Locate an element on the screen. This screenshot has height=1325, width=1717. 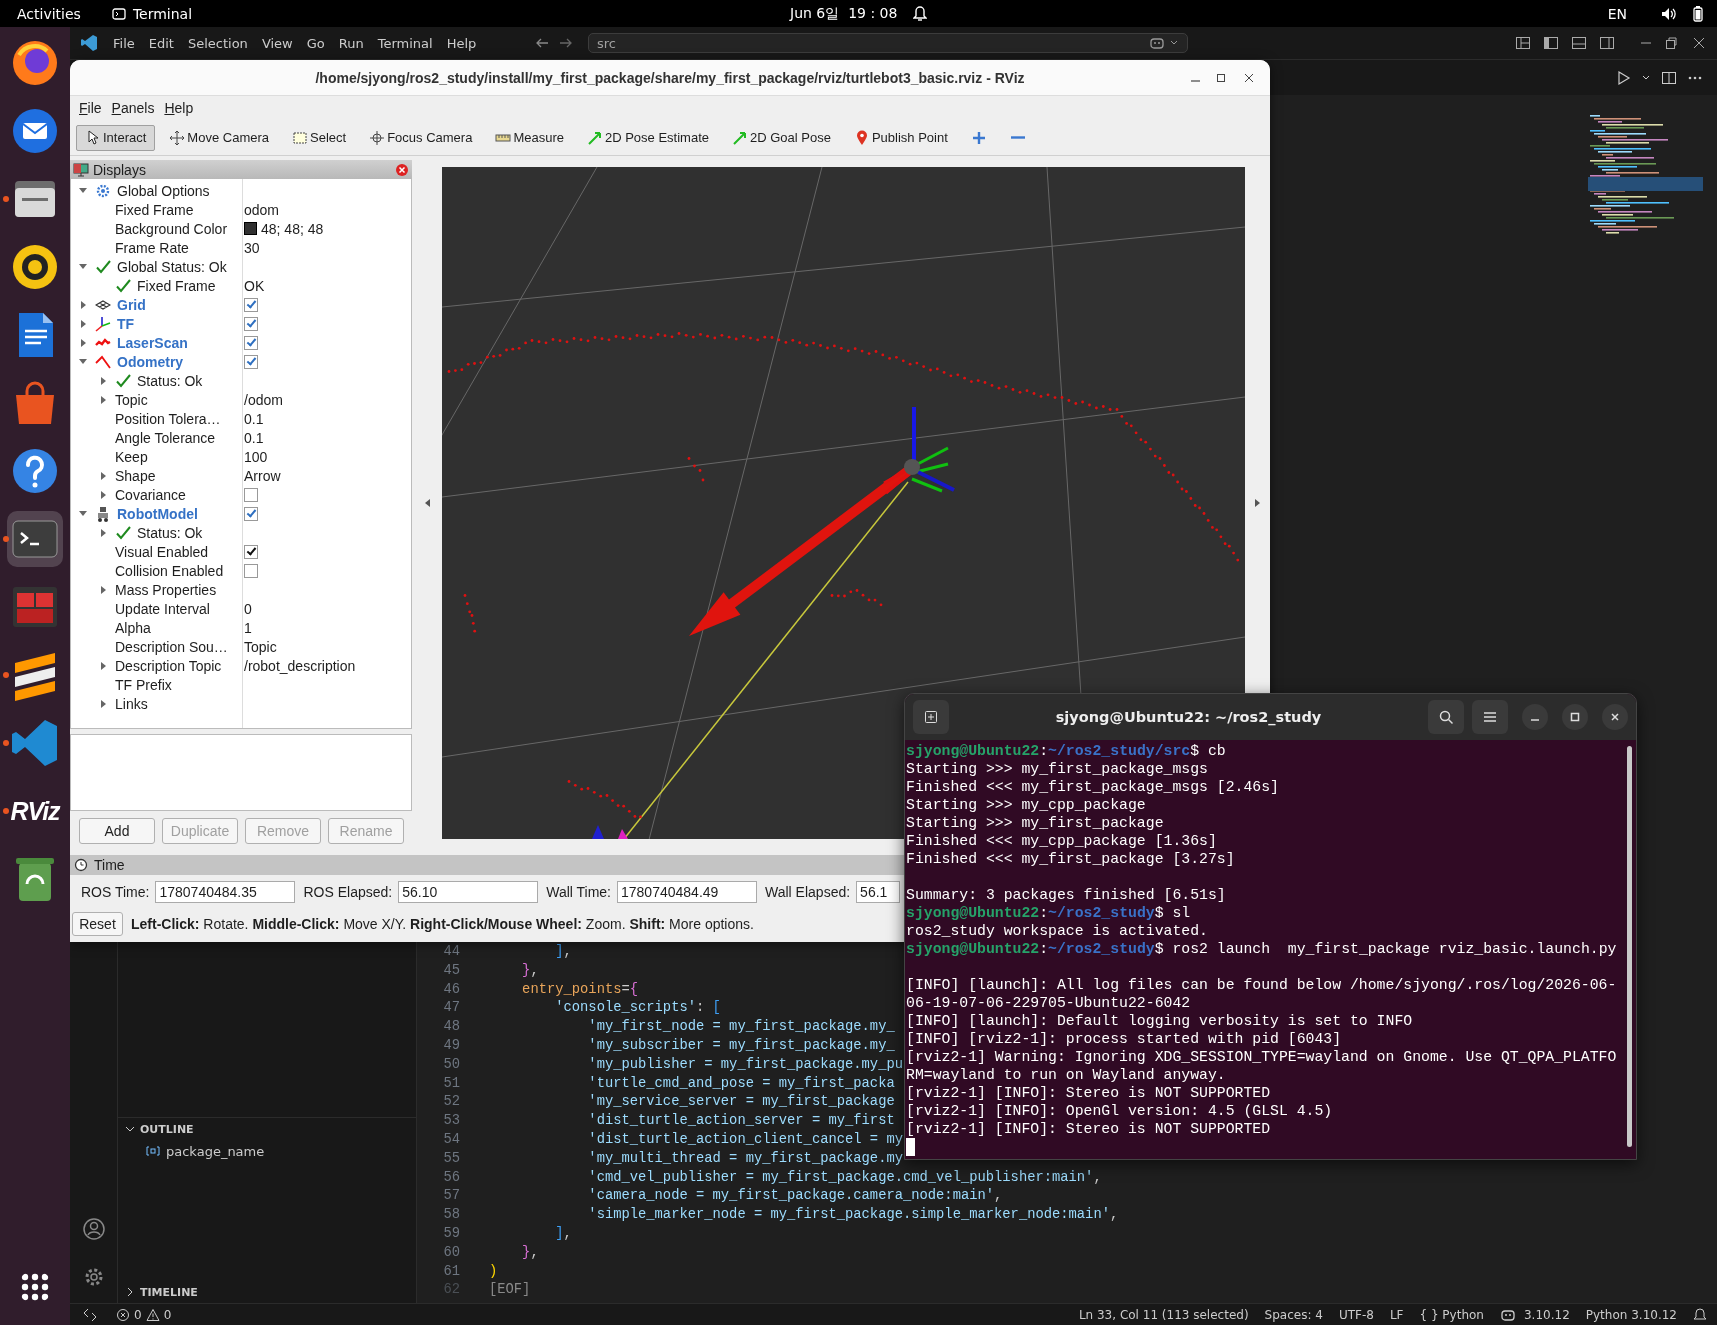
terminal-icon is located at coordinates (35, 539).